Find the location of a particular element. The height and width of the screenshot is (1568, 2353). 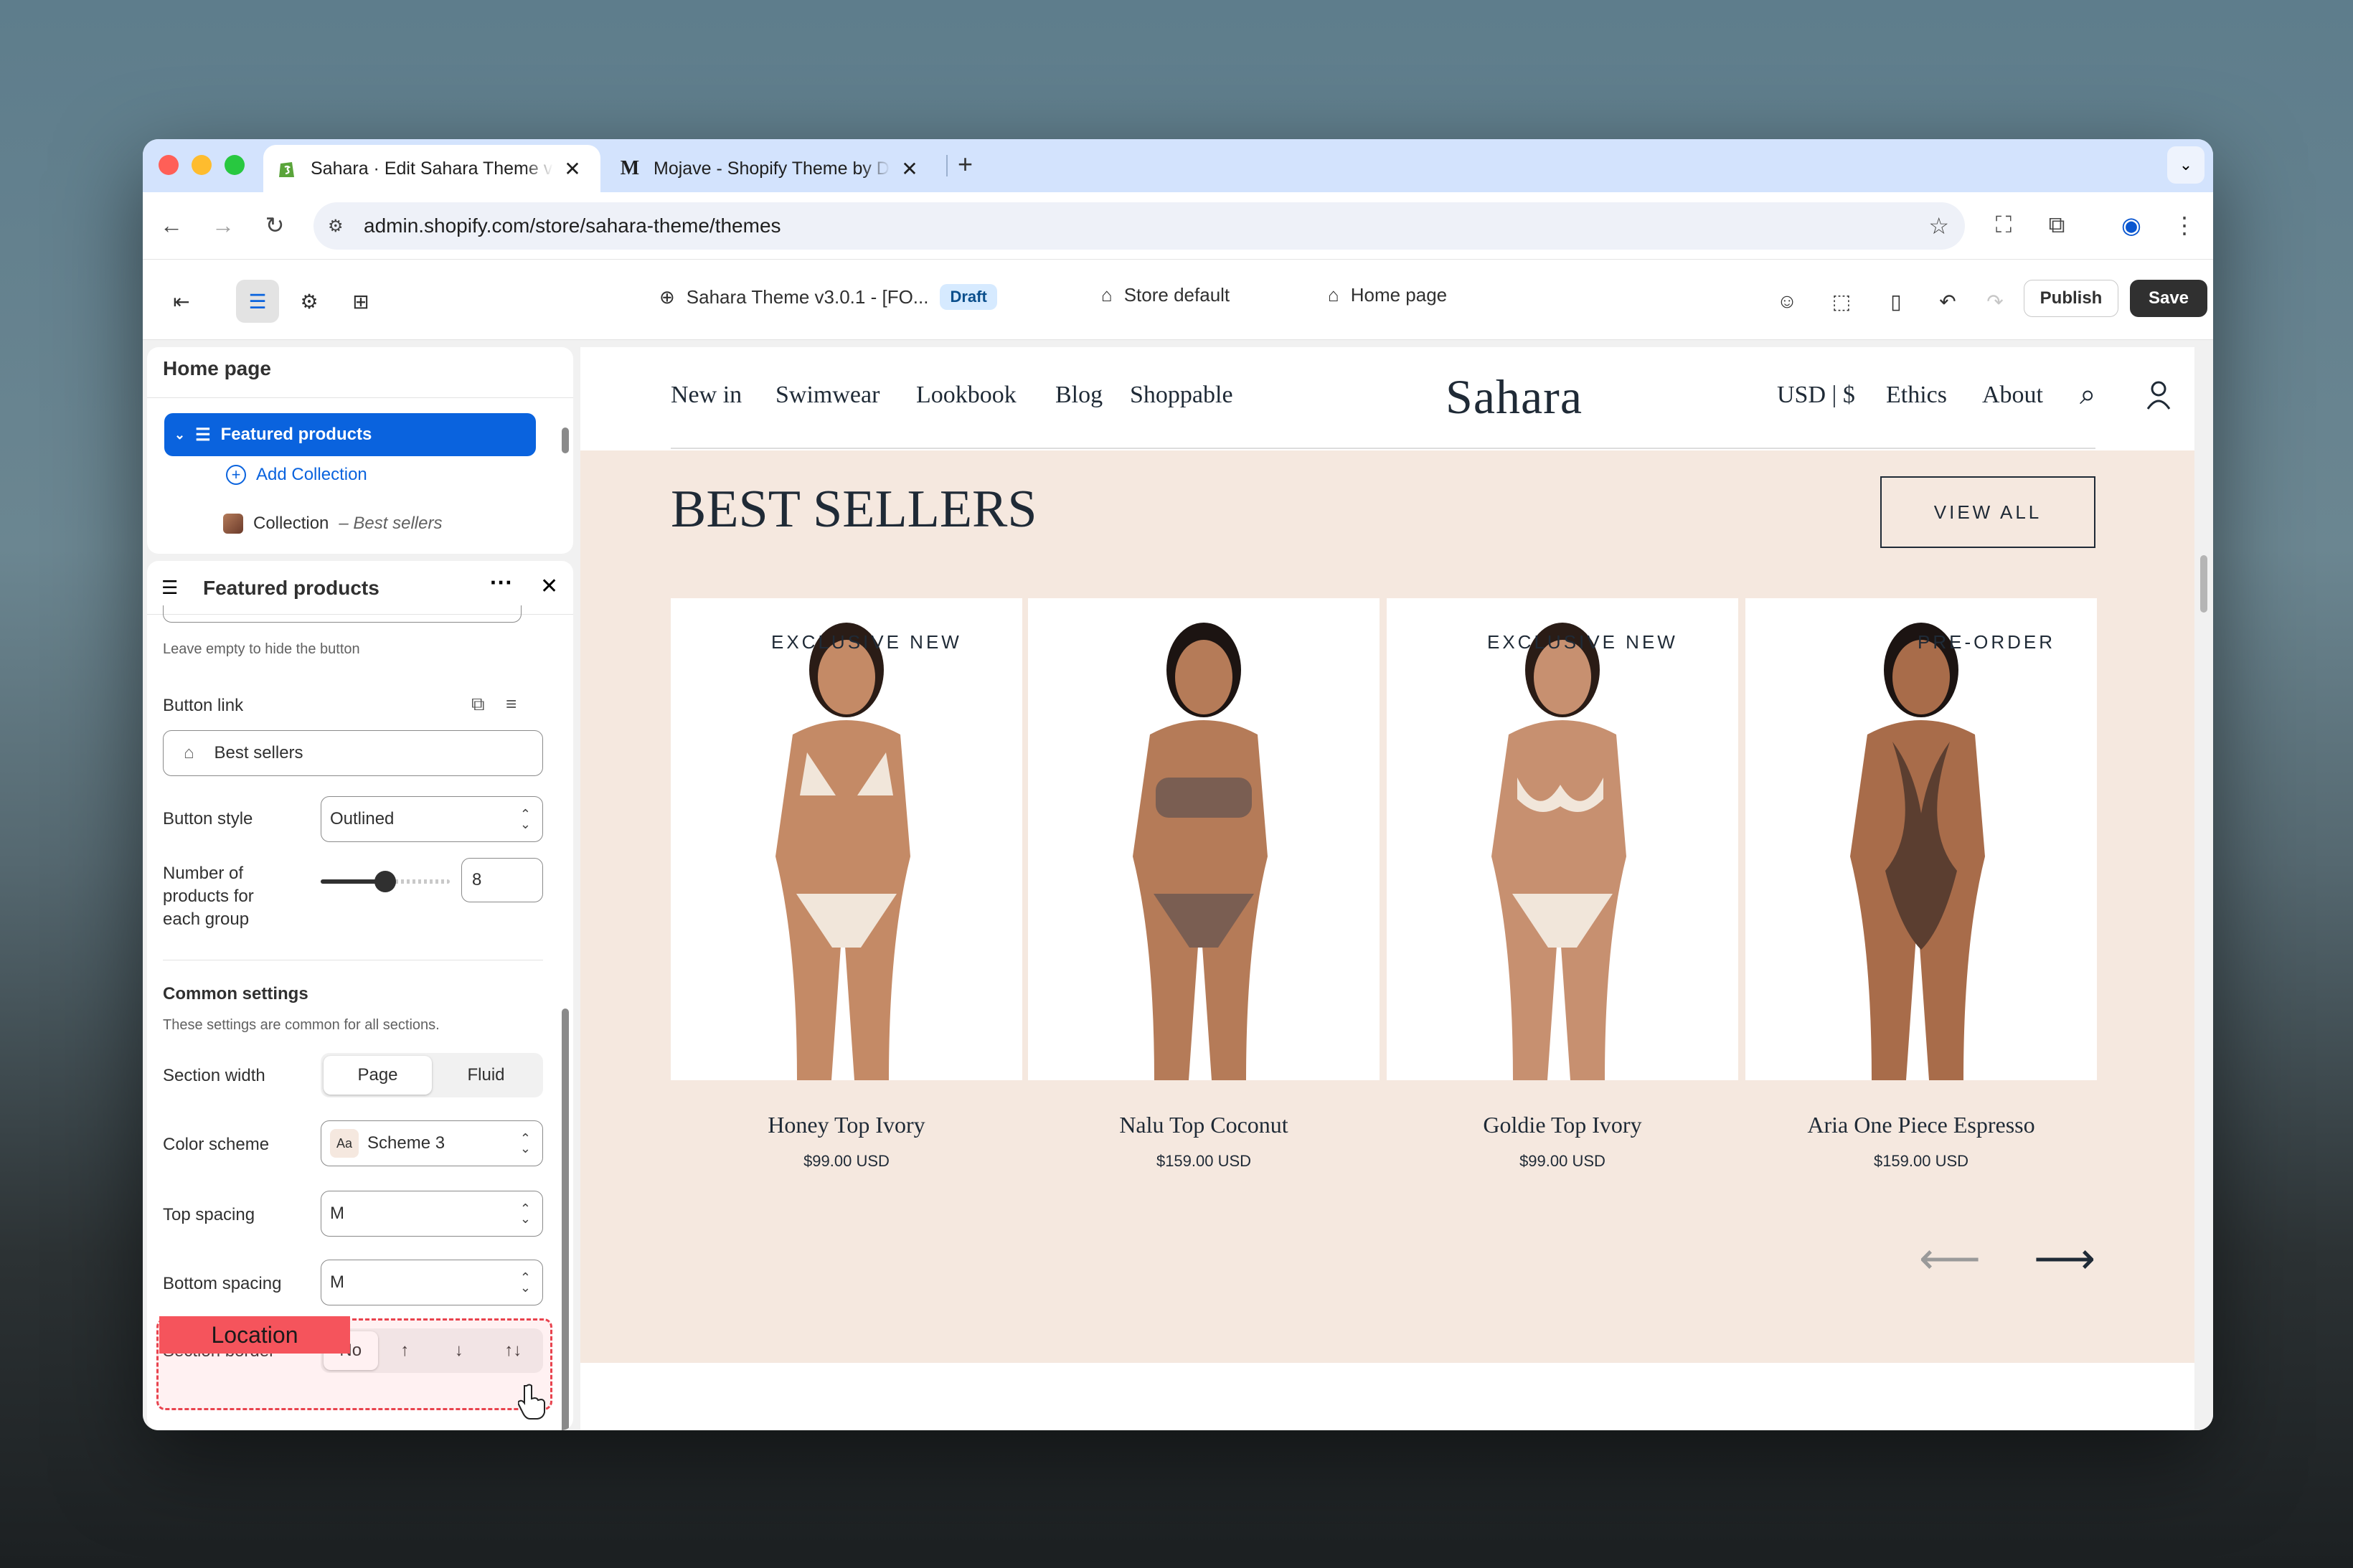

theme-settings-gear-icon: ⚙ is located at coordinates (309, 302).